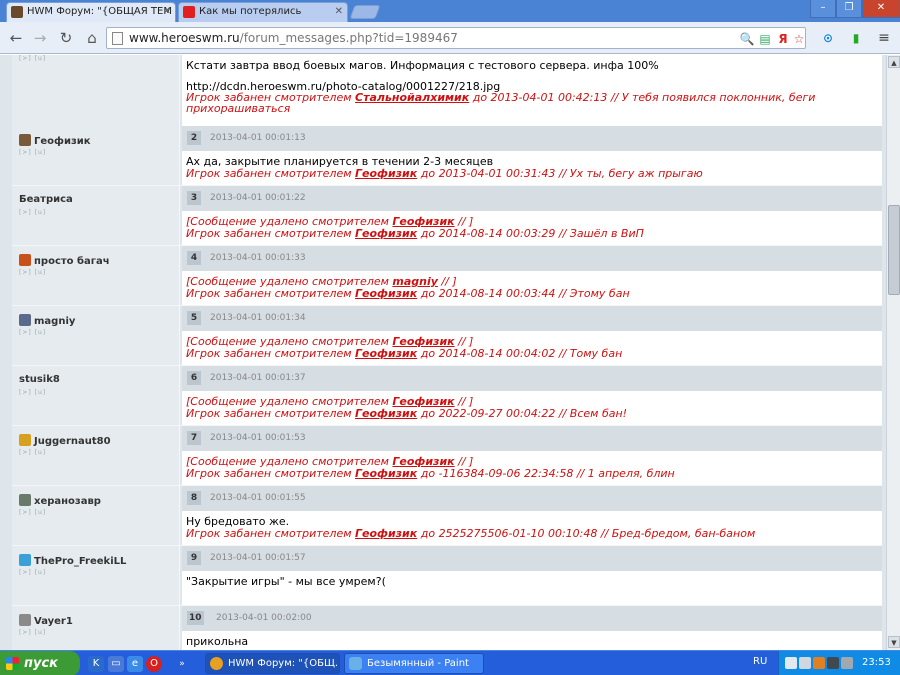 The image size is (900, 675). Describe the element at coordinates (96, 628) in the screenshot. I see `post-author-box: Vayer1 [>] [u]` at that location.